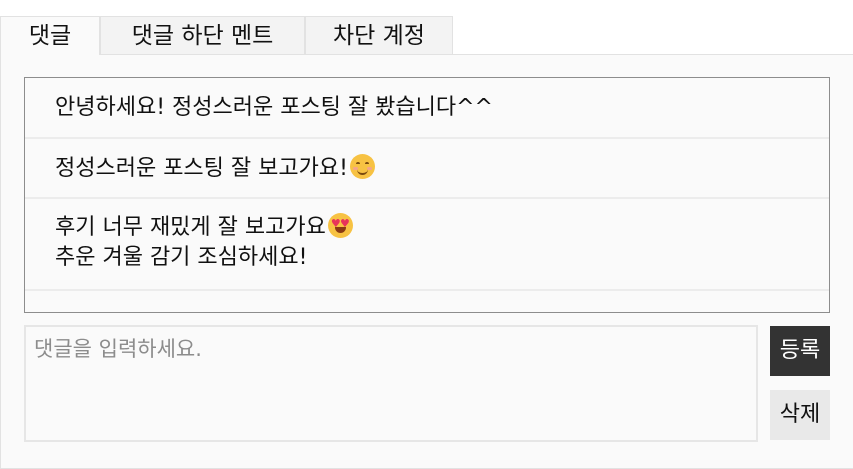  What do you see at coordinates (800, 415) in the screenshot?
I see `delete-button: 삭제` at bounding box center [800, 415].